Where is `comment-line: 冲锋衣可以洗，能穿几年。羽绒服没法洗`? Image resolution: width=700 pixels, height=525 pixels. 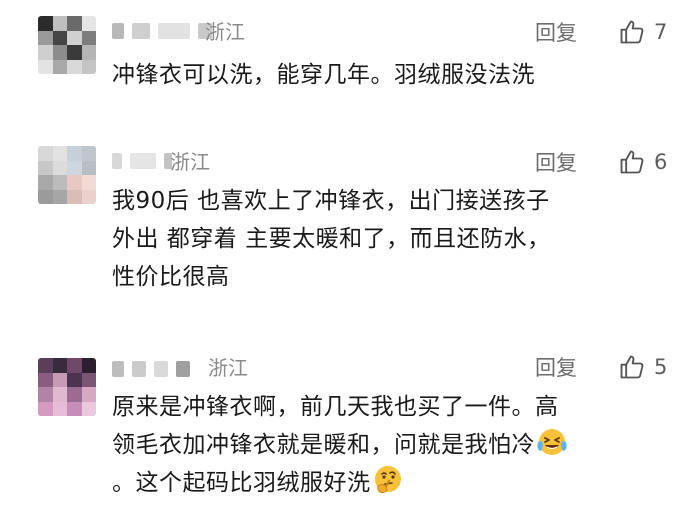
comment-line: 冲锋衣可以洗，能穿几年。羽绒服没法洗 is located at coordinates (323, 75).